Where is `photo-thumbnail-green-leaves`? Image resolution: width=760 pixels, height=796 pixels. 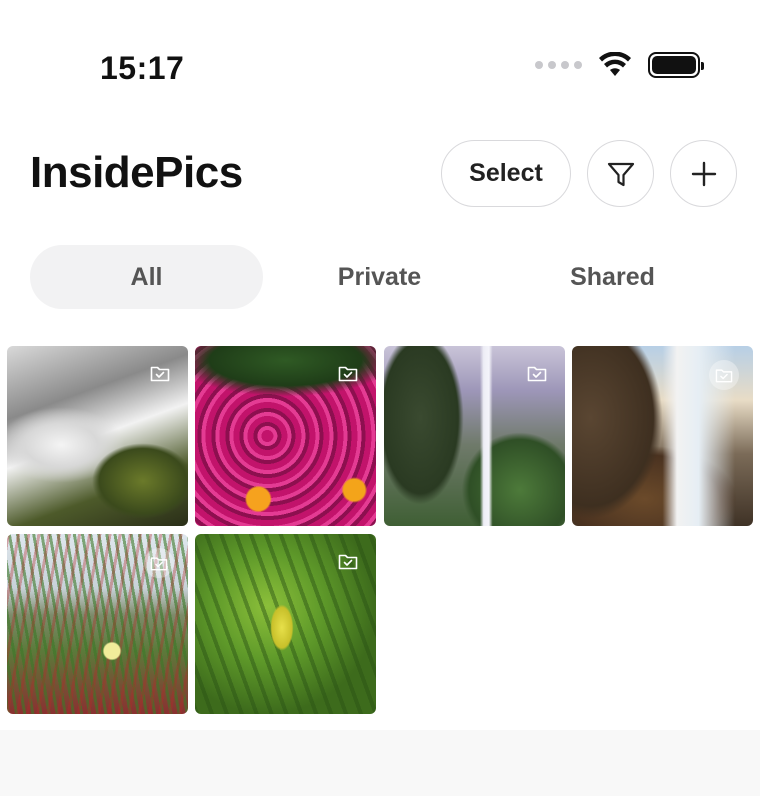
photo-thumbnail-green-leaves is located at coordinates (285, 624).